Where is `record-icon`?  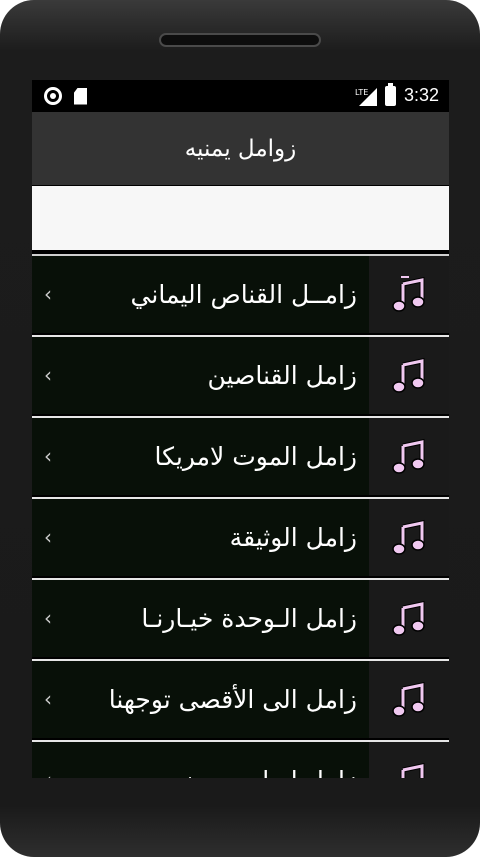
record-icon is located at coordinates (53, 96).